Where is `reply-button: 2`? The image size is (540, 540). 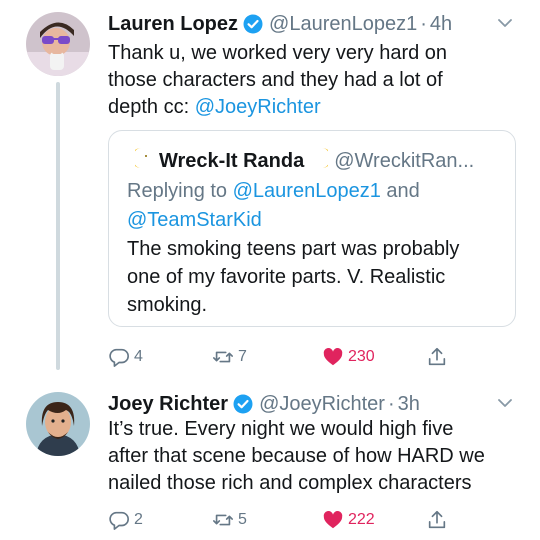 reply-button: 2 is located at coordinates (125, 520).